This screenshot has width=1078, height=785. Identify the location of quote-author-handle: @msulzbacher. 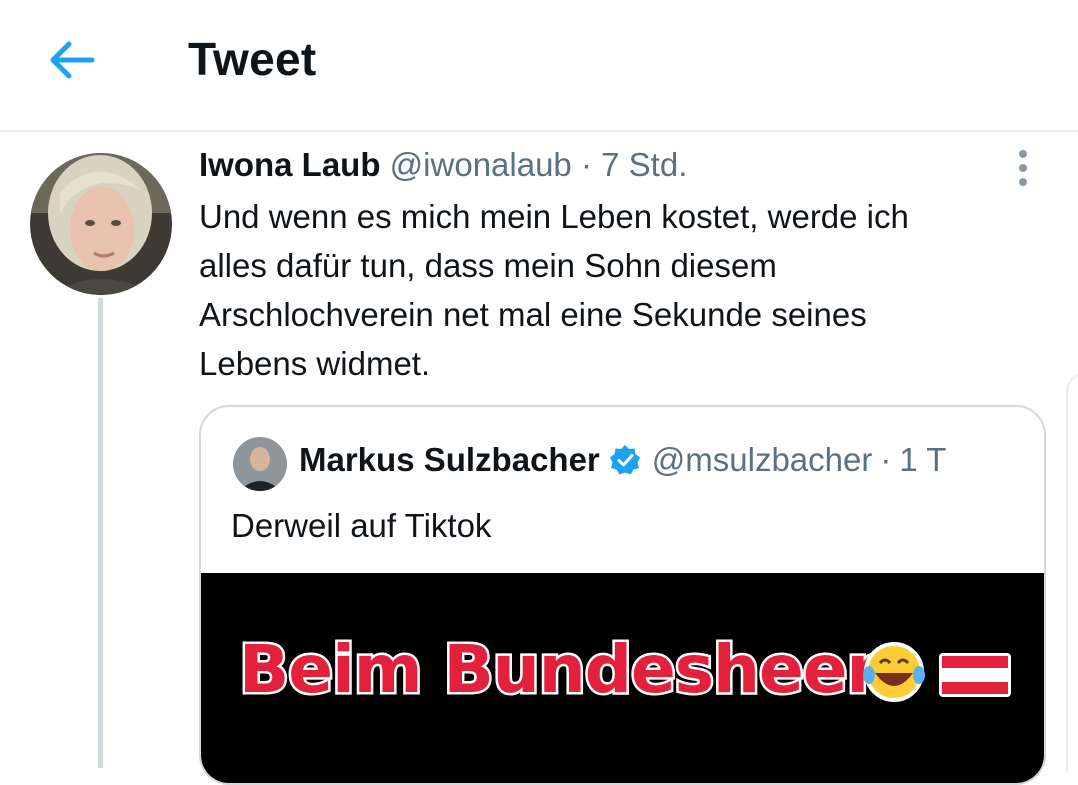
(762, 459).